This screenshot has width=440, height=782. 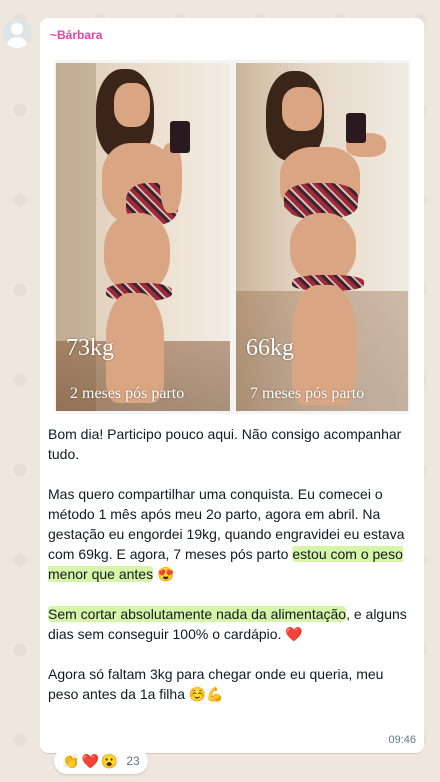 What do you see at coordinates (17, 33) in the screenshot?
I see `sender-avatar` at bounding box center [17, 33].